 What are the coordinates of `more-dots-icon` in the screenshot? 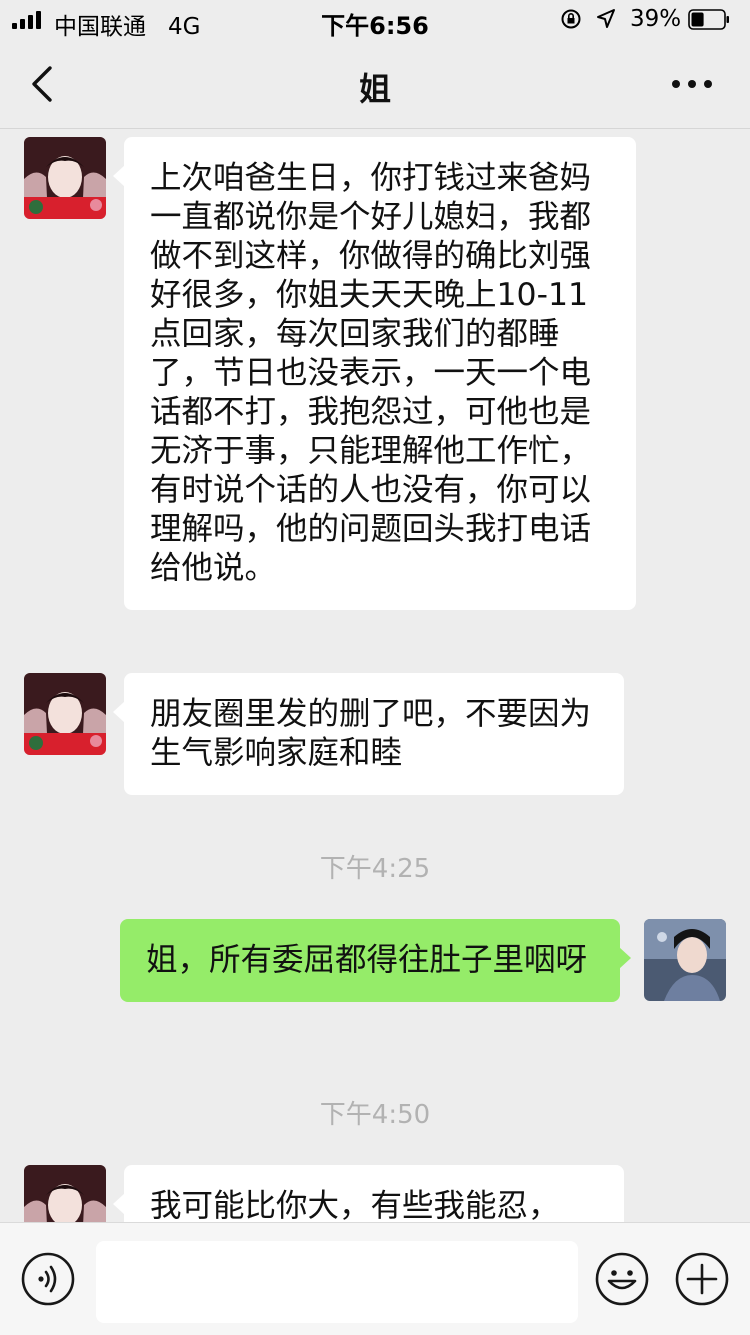 It's located at (692, 84).